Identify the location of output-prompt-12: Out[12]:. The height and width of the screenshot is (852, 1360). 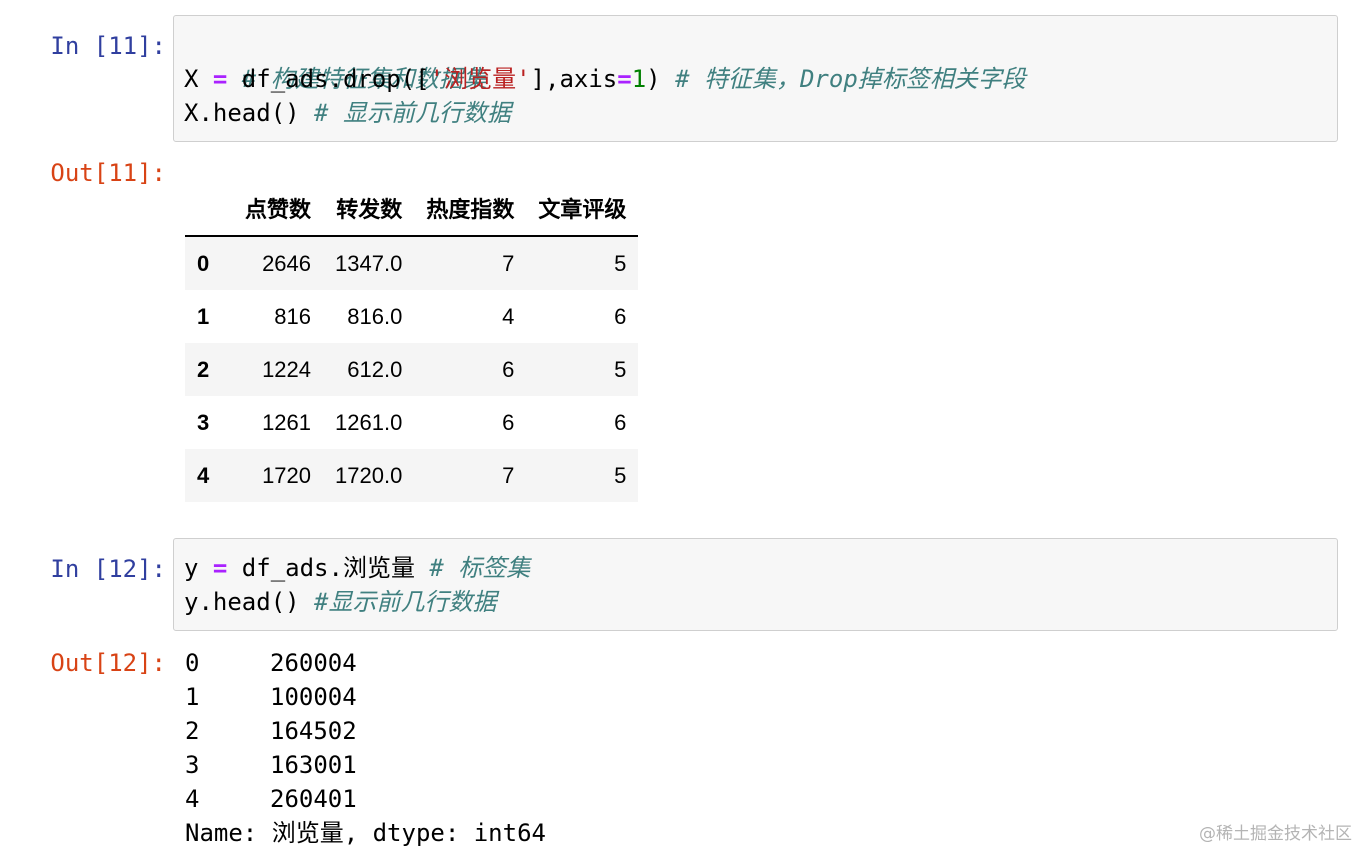
(108, 663).